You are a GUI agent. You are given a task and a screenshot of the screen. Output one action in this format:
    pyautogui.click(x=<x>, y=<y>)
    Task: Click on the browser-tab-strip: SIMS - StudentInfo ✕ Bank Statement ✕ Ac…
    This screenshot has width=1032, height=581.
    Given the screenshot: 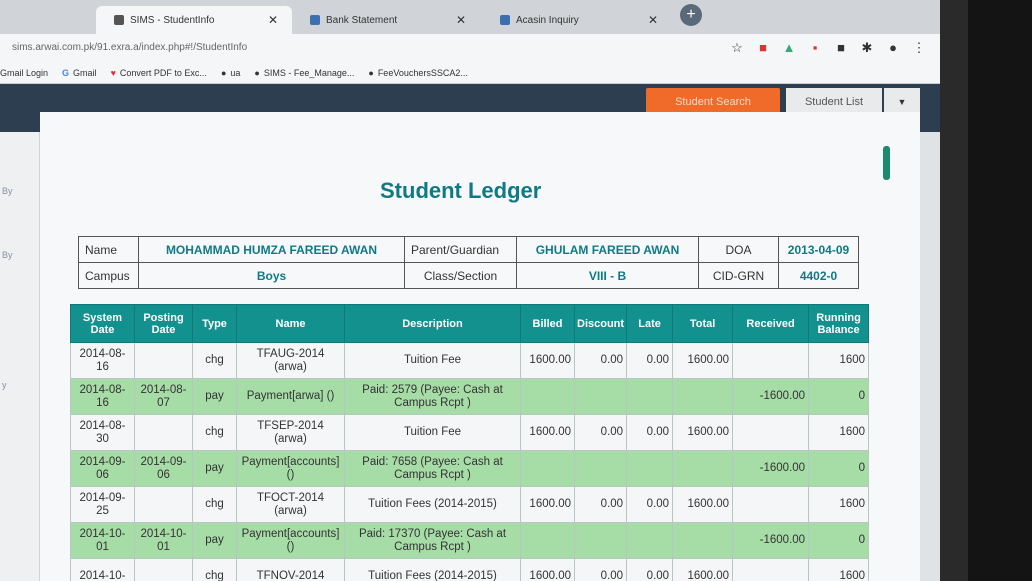 What is the action you would take?
    pyautogui.click(x=470, y=17)
    